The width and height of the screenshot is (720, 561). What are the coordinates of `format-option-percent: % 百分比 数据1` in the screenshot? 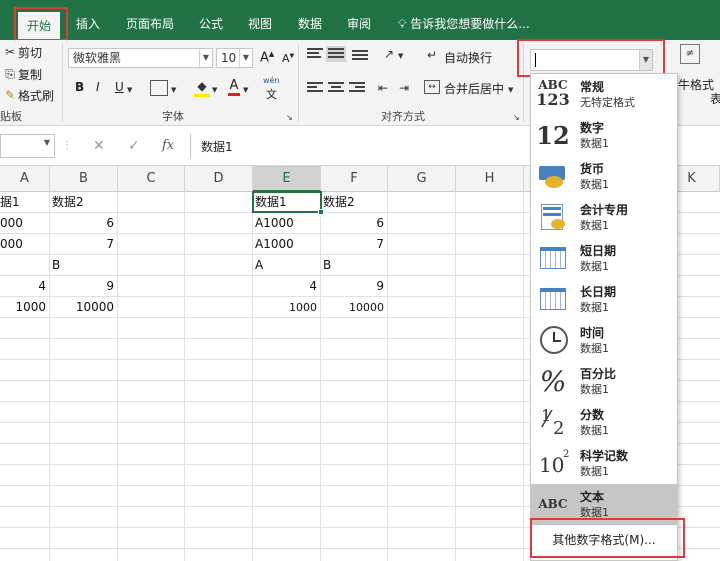 It's located at (604, 381).